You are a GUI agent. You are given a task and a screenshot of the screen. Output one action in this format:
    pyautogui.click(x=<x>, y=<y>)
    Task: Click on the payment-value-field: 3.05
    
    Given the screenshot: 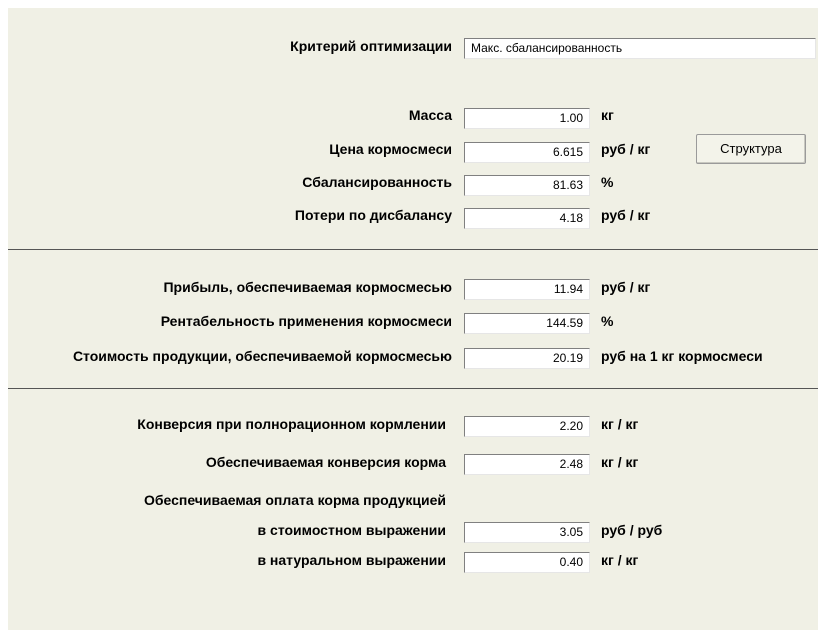 What is the action you would take?
    pyautogui.click(x=527, y=532)
    